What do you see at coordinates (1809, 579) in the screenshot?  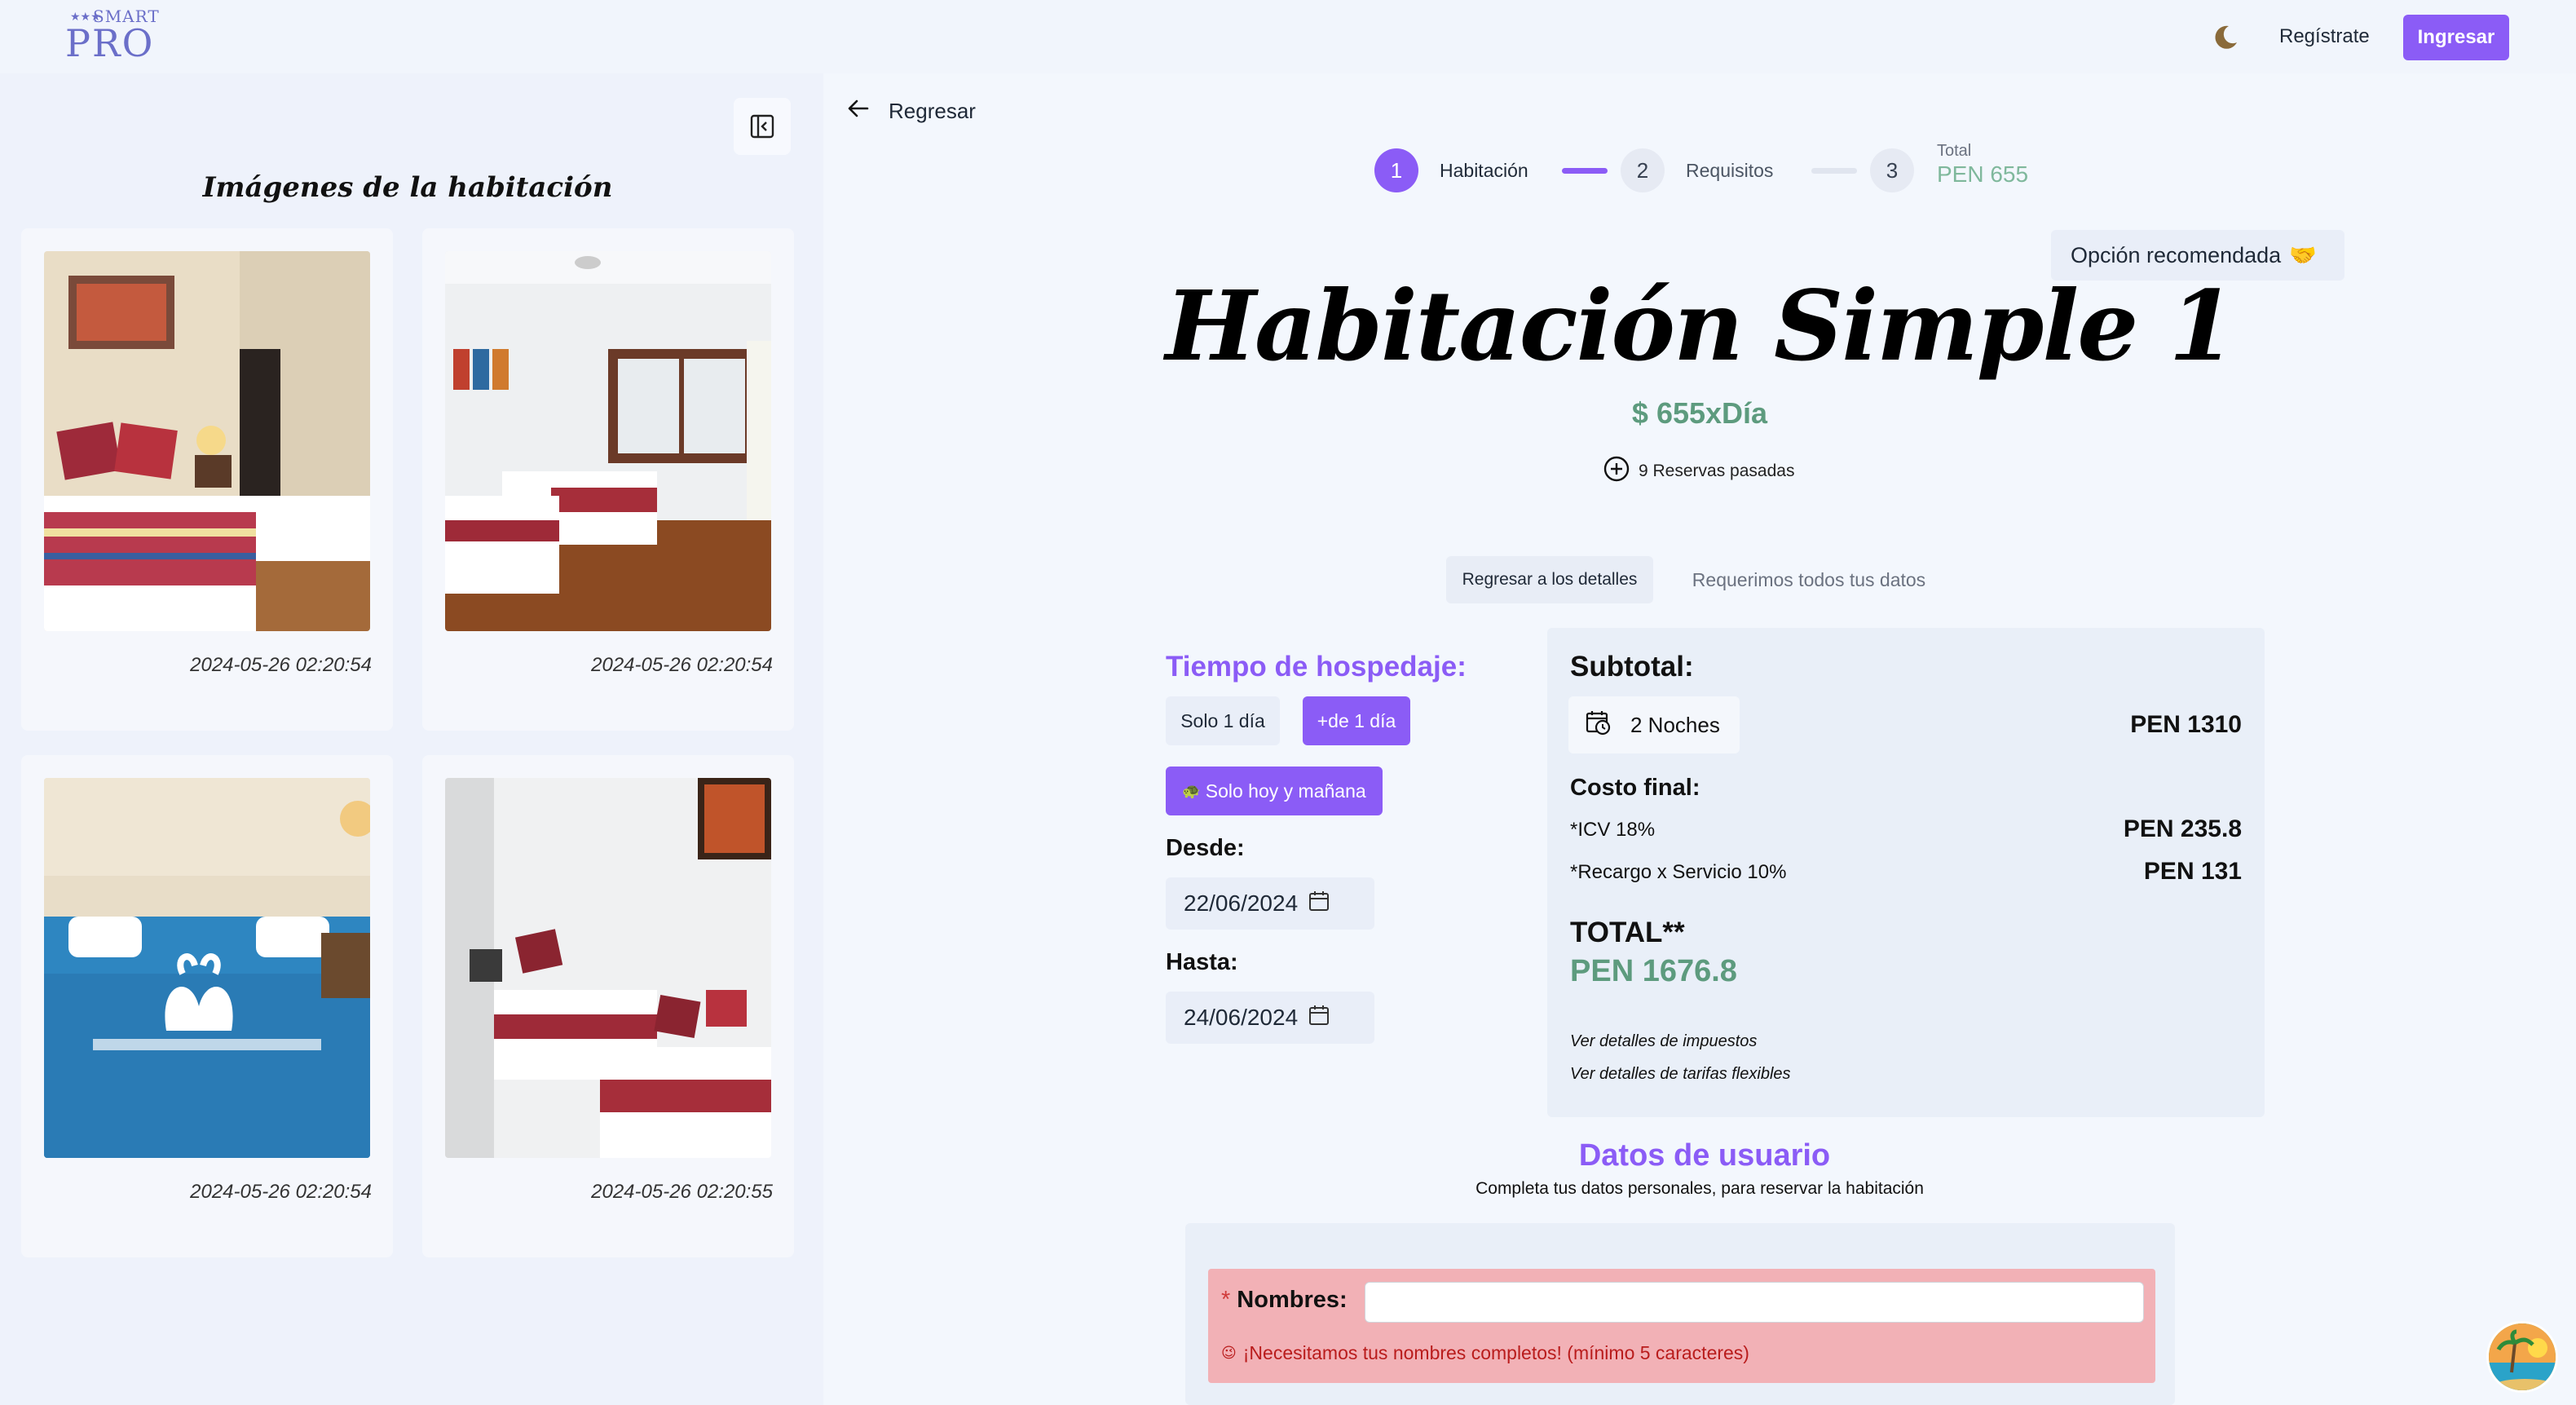 I see `tab-user-data: Requerimos todos tus datos` at bounding box center [1809, 579].